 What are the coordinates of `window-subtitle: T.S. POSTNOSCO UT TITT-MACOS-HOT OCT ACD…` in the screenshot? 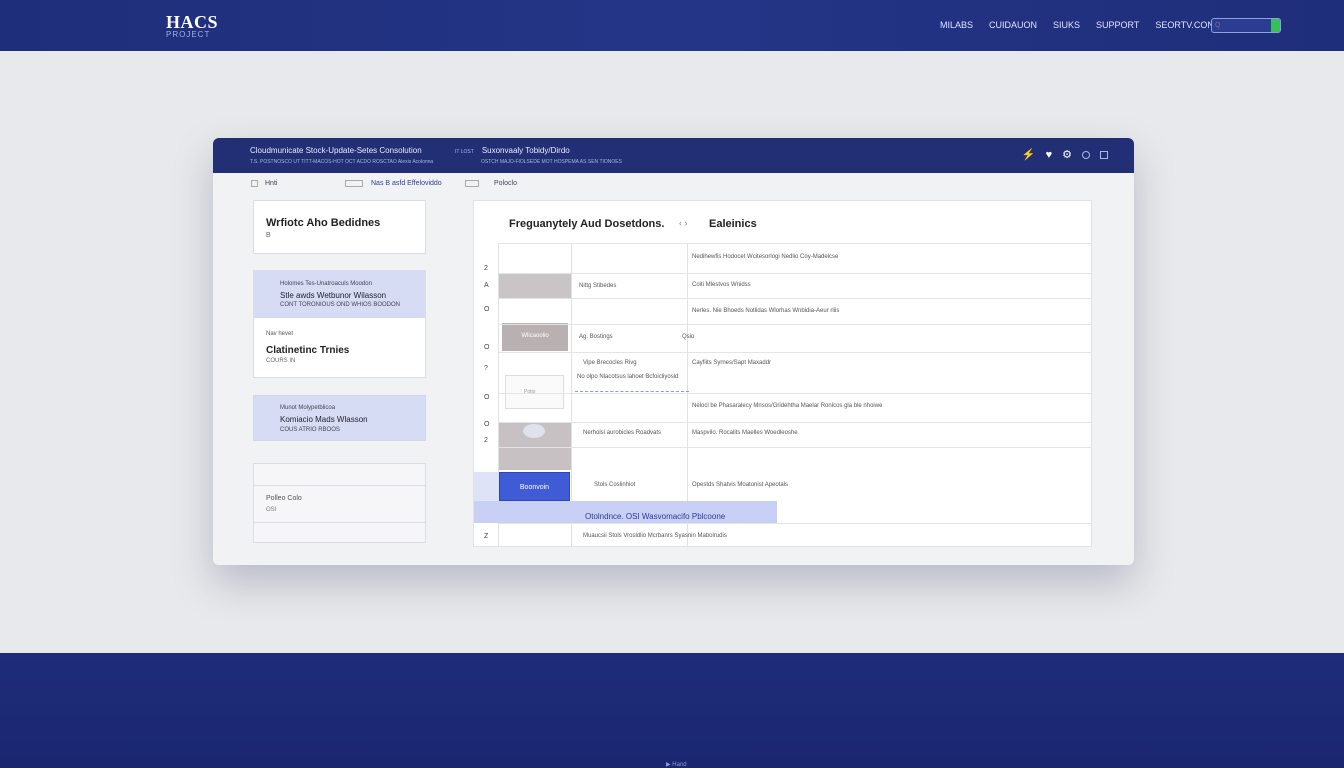 It's located at (342, 162).